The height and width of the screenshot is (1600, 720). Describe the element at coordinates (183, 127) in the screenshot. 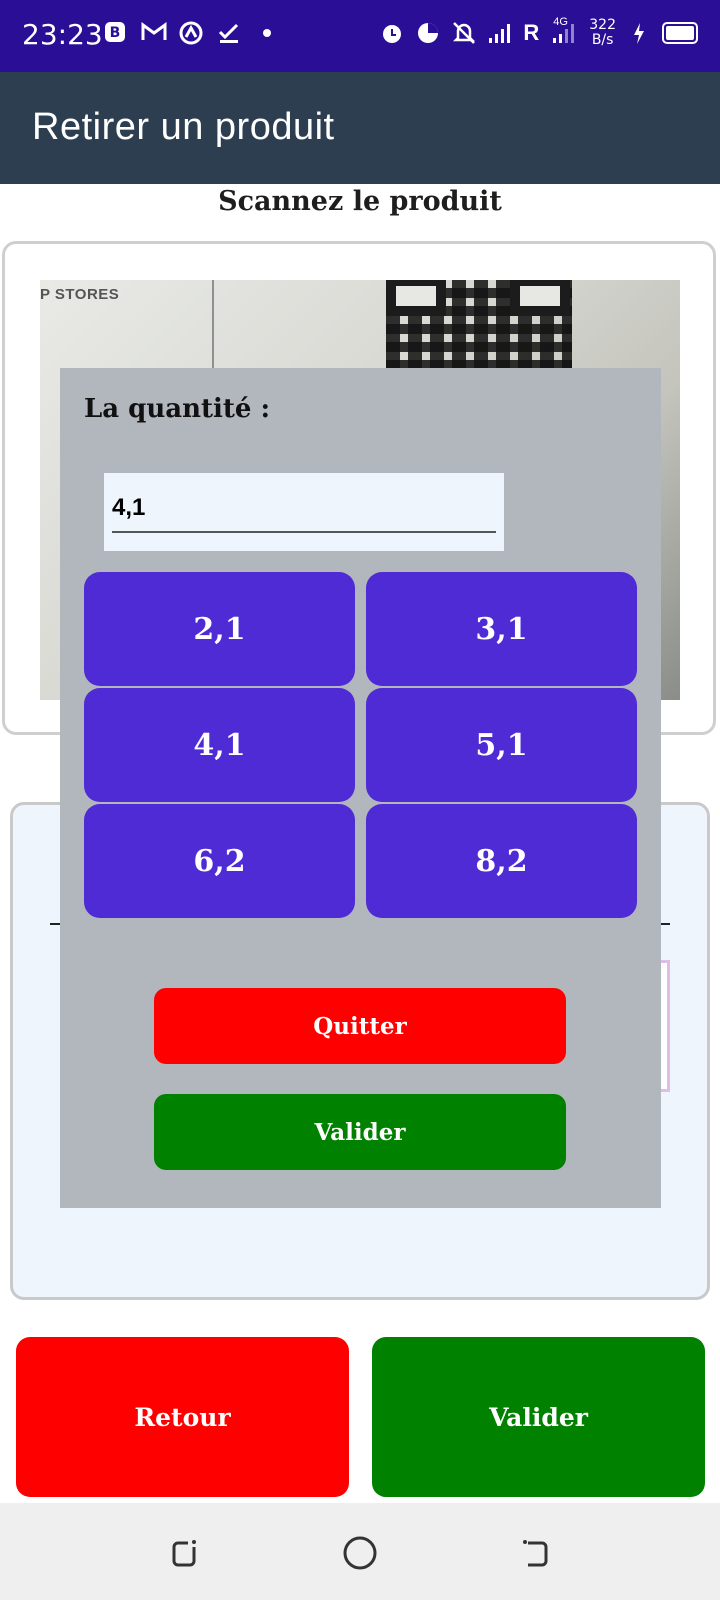

I see `page-title: Retirer un produit` at that location.